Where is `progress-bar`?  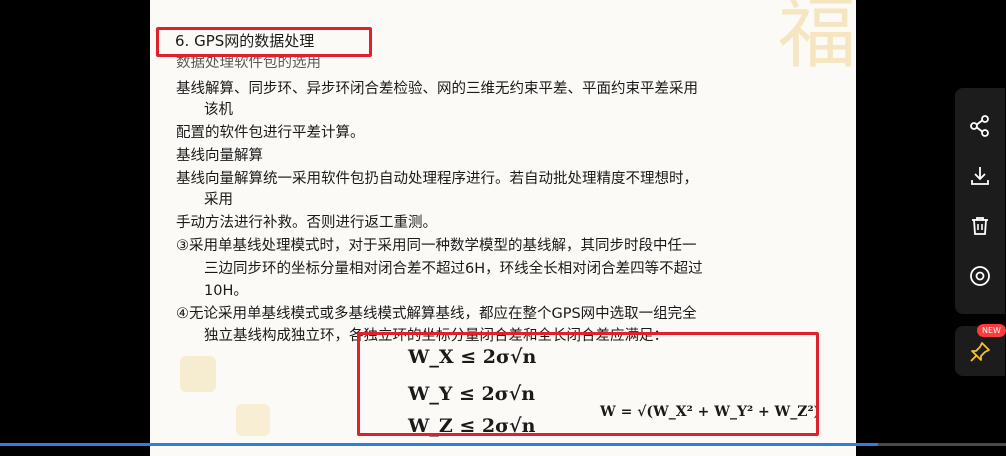 progress-bar is located at coordinates (503, 444).